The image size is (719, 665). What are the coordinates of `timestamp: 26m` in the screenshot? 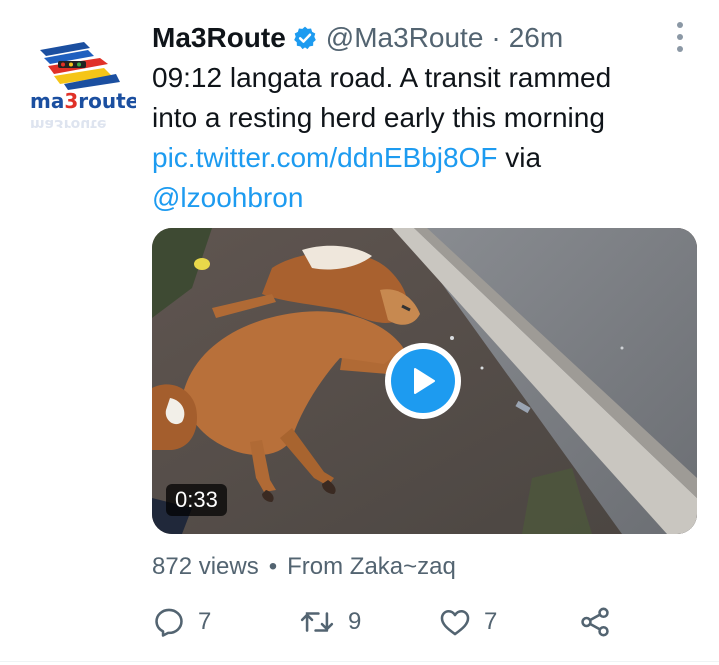 It's located at (536, 38).